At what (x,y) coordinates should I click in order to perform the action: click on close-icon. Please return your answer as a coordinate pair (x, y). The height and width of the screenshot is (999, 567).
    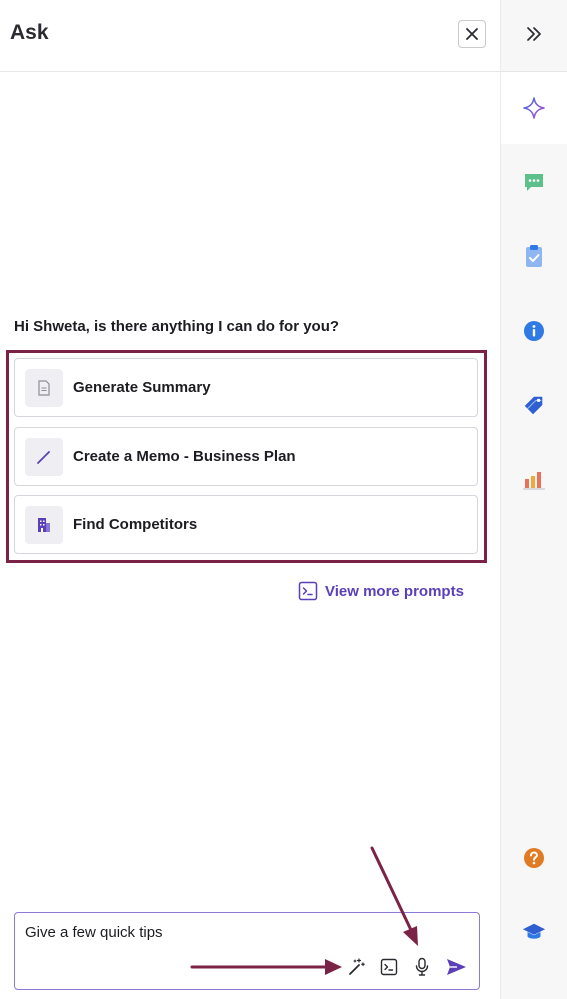
    Looking at the image, I should click on (472, 34).